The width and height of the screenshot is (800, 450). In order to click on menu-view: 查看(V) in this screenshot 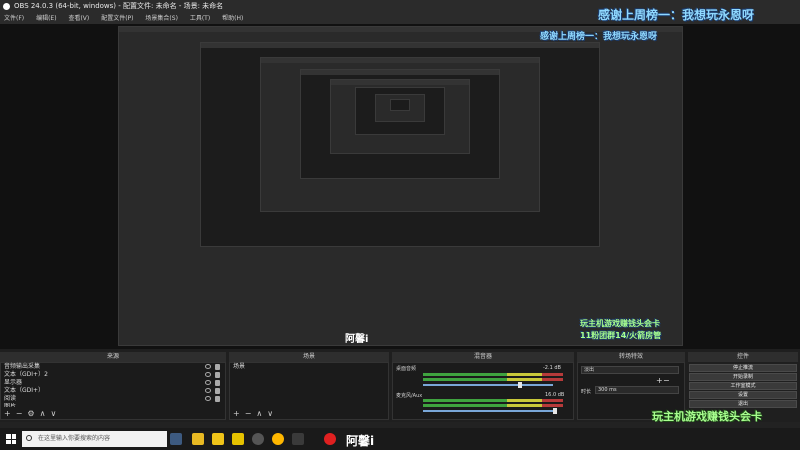, I will do `click(78, 18)`.